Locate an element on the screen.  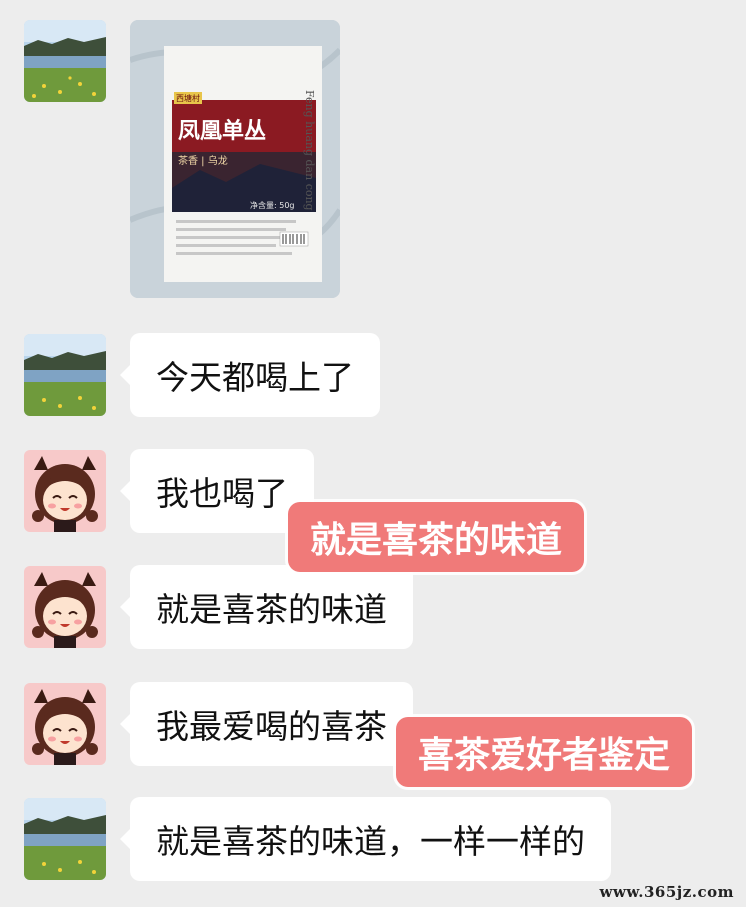
message-bubble: 我最爱喝的喜茶 is located at coordinates (266, 724).